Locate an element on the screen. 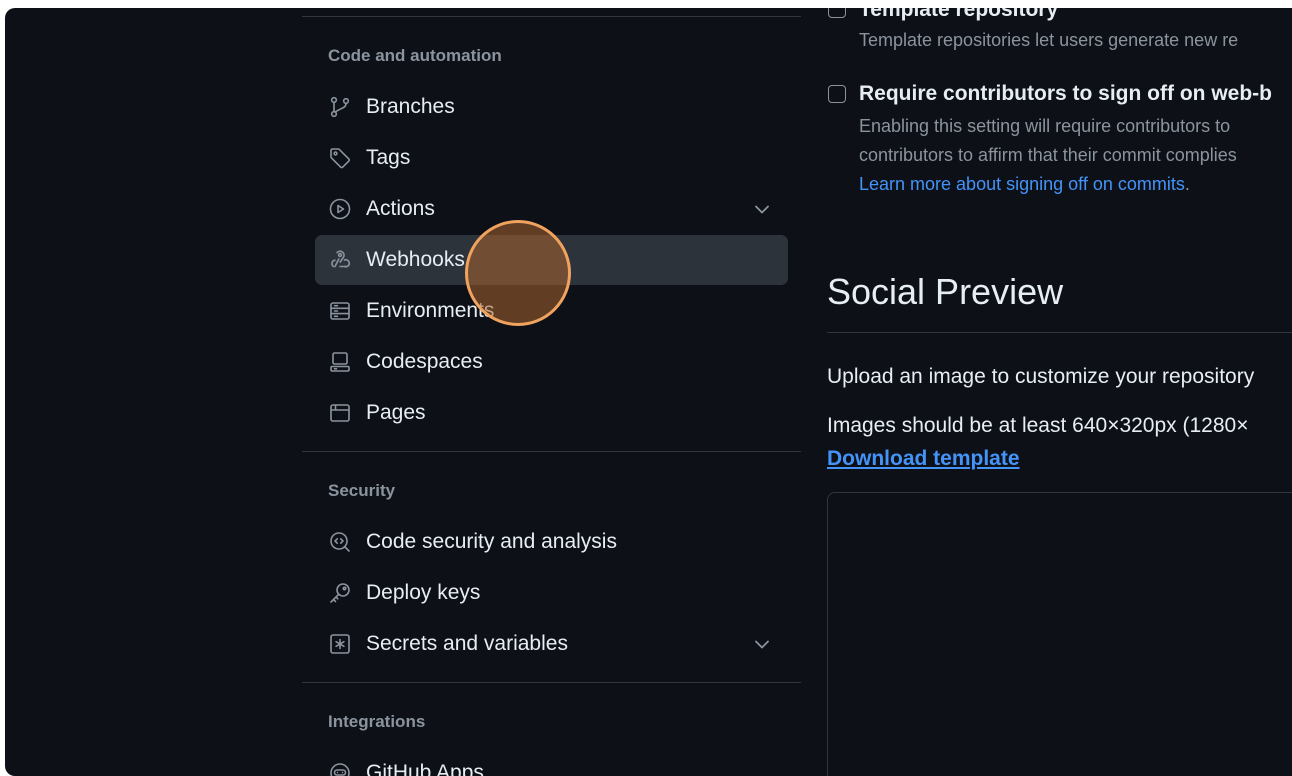 The width and height of the screenshot is (1292, 776). codescan-icon is located at coordinates (340, 542).